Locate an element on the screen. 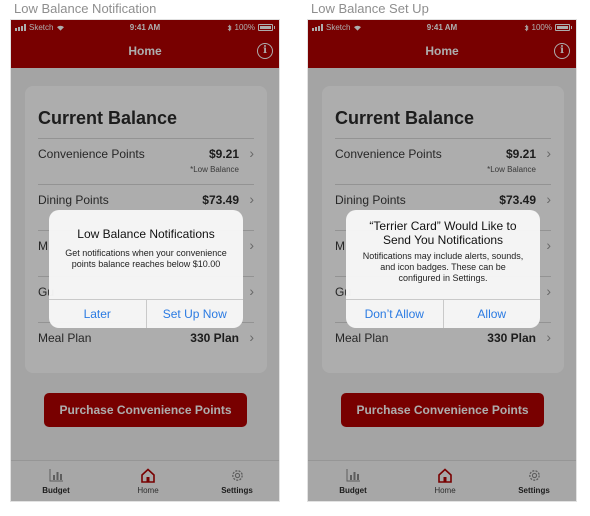  alert-buttons: Later Set Up Now is located at coordinates (146, 313).